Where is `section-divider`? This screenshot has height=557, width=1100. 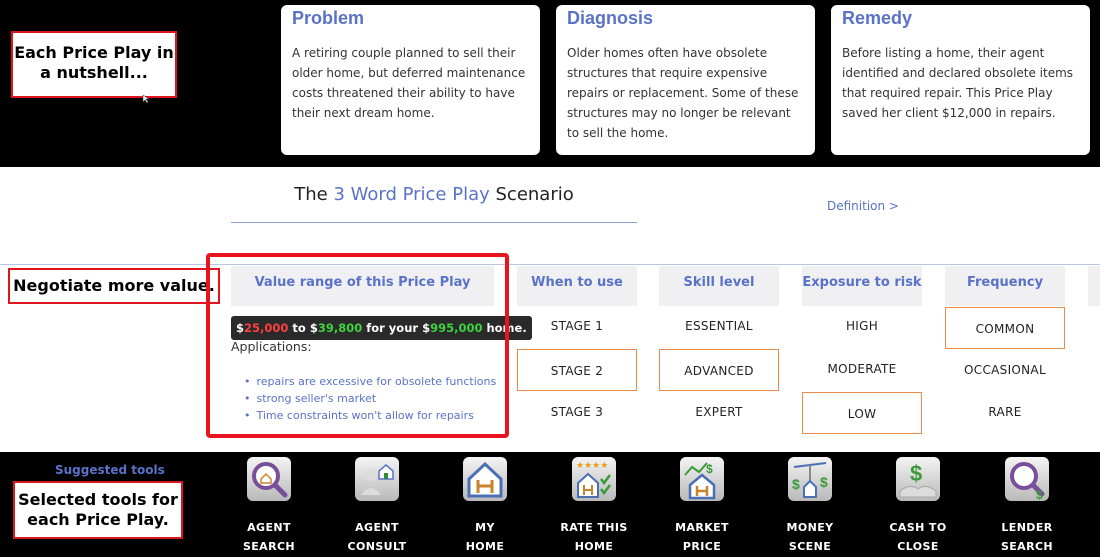 section-divider is located at coordinates (550, 264).